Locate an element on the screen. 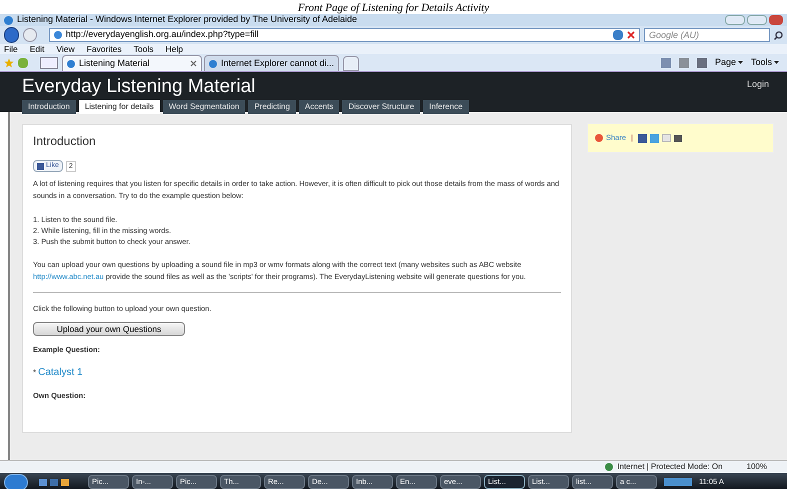  search-field: Google (AU) is located at coordinates (707, 35).